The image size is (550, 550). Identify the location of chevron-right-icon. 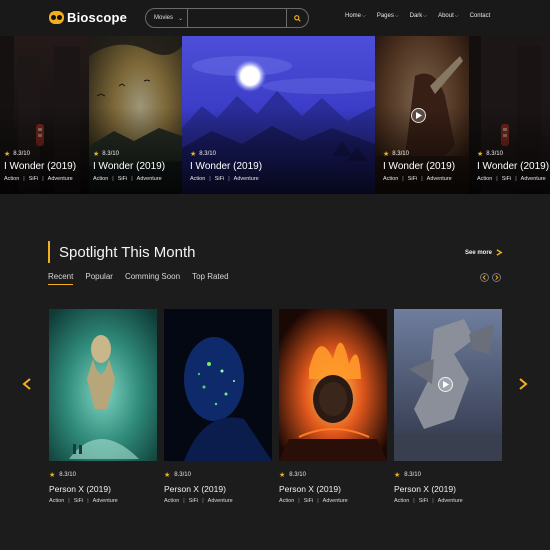
(497, 277).